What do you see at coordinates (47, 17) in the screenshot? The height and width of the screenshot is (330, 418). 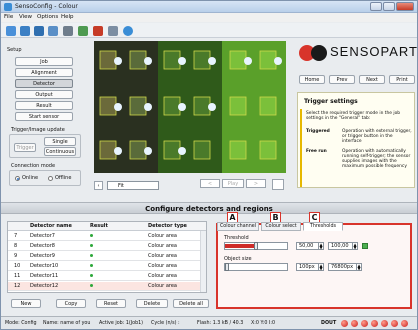 I see `menu-options: Options` at bounding box center [47, 17].